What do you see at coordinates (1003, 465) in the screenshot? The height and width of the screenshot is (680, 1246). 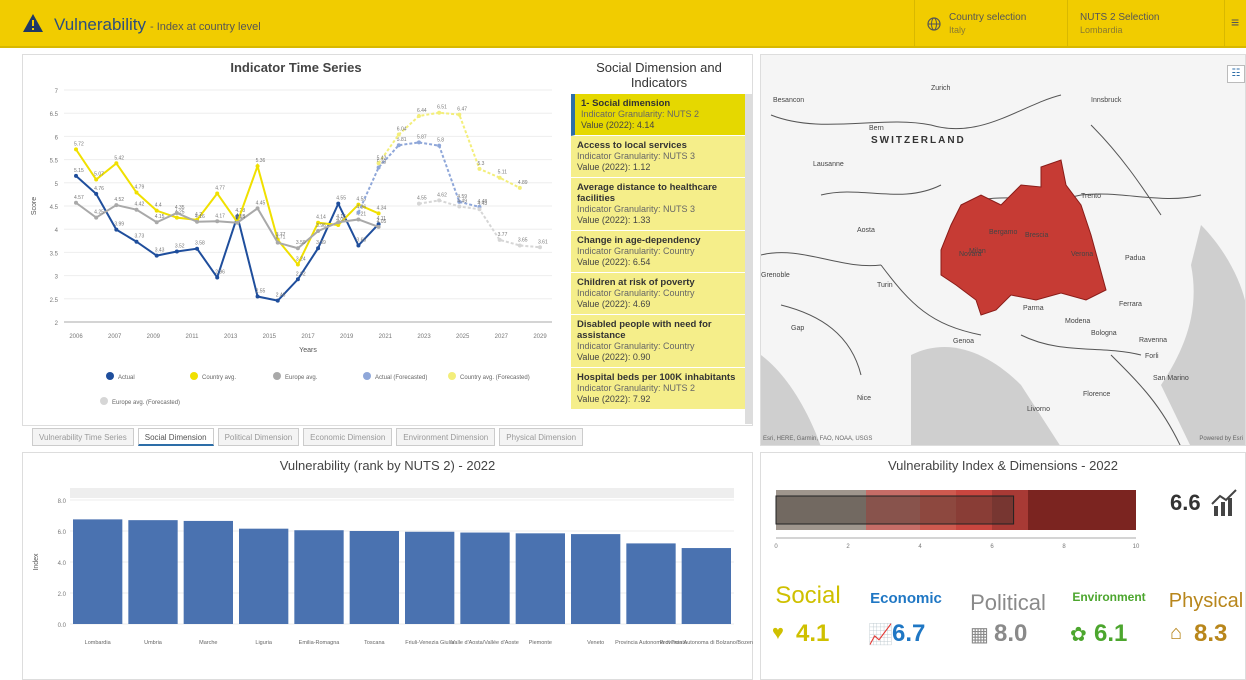 I see `dimensions-title: Vulnerability Index & Dimensions - 2022` at bounding box center [1003, 465].